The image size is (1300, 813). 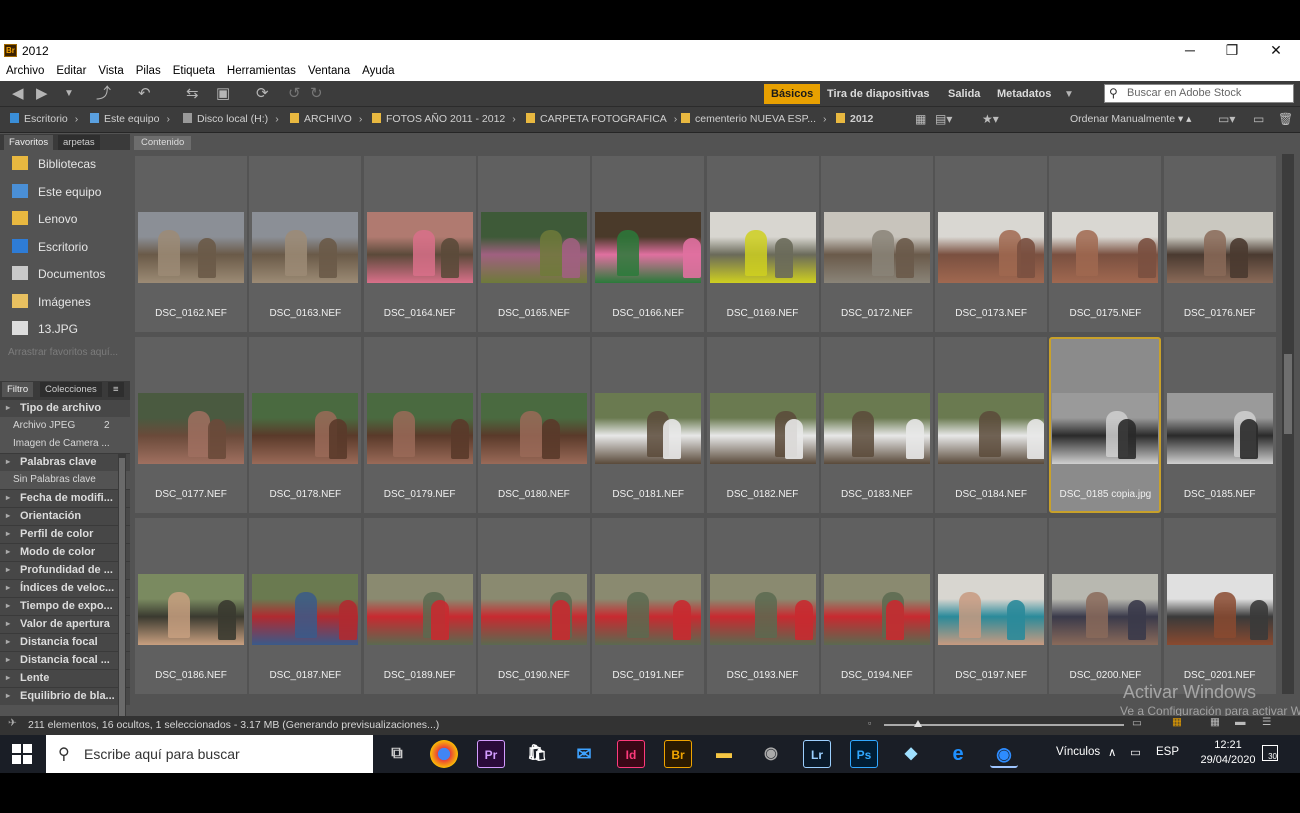 I want to click on sort-dropdown: Ordenar Manualmente ▾ ▴, so click(x=1130, y=119).